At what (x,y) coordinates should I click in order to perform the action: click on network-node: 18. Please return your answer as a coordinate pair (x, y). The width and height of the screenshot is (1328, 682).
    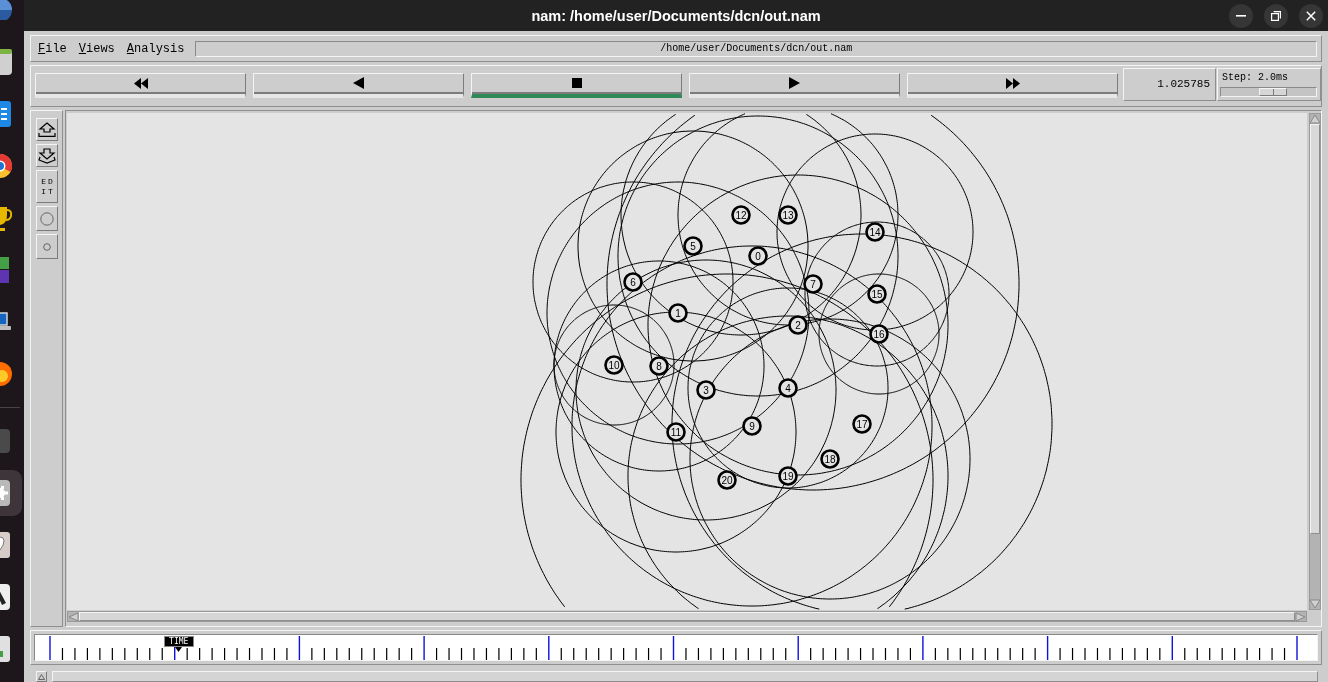
    Looking at the image, I should click on (830, 459).